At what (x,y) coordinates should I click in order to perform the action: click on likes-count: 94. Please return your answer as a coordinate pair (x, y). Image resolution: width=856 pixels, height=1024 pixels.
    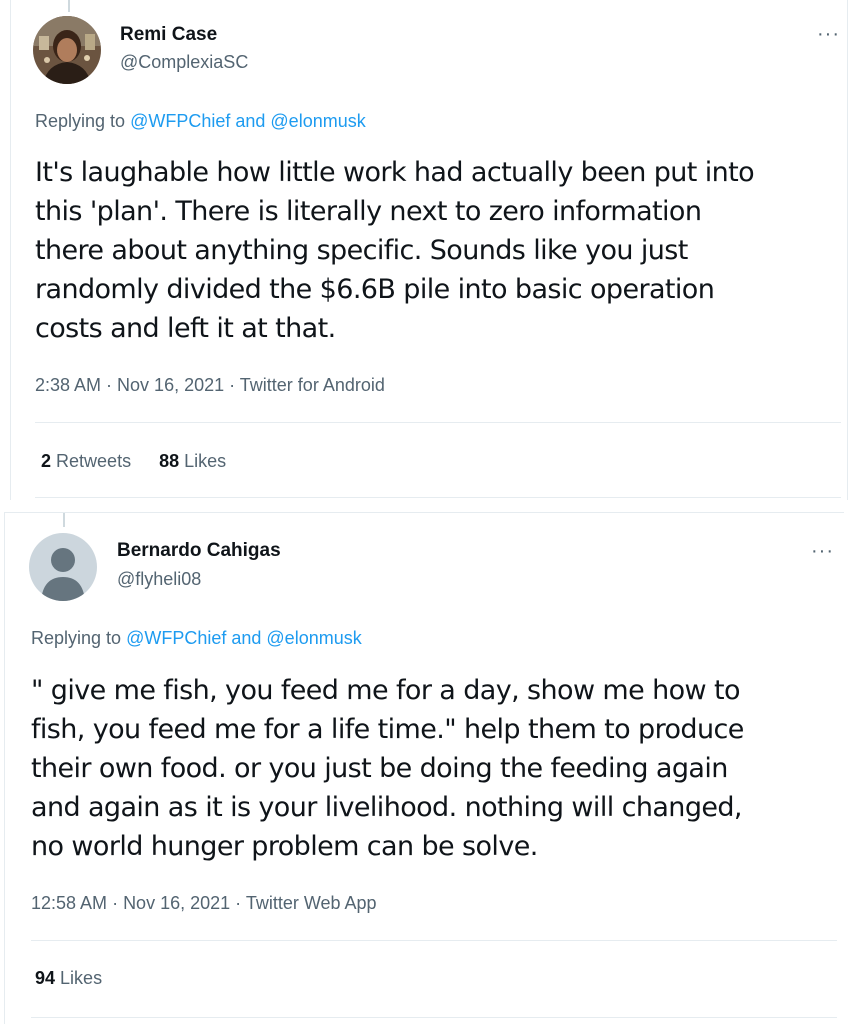
    Looking at the image, I should click on (45, 978).